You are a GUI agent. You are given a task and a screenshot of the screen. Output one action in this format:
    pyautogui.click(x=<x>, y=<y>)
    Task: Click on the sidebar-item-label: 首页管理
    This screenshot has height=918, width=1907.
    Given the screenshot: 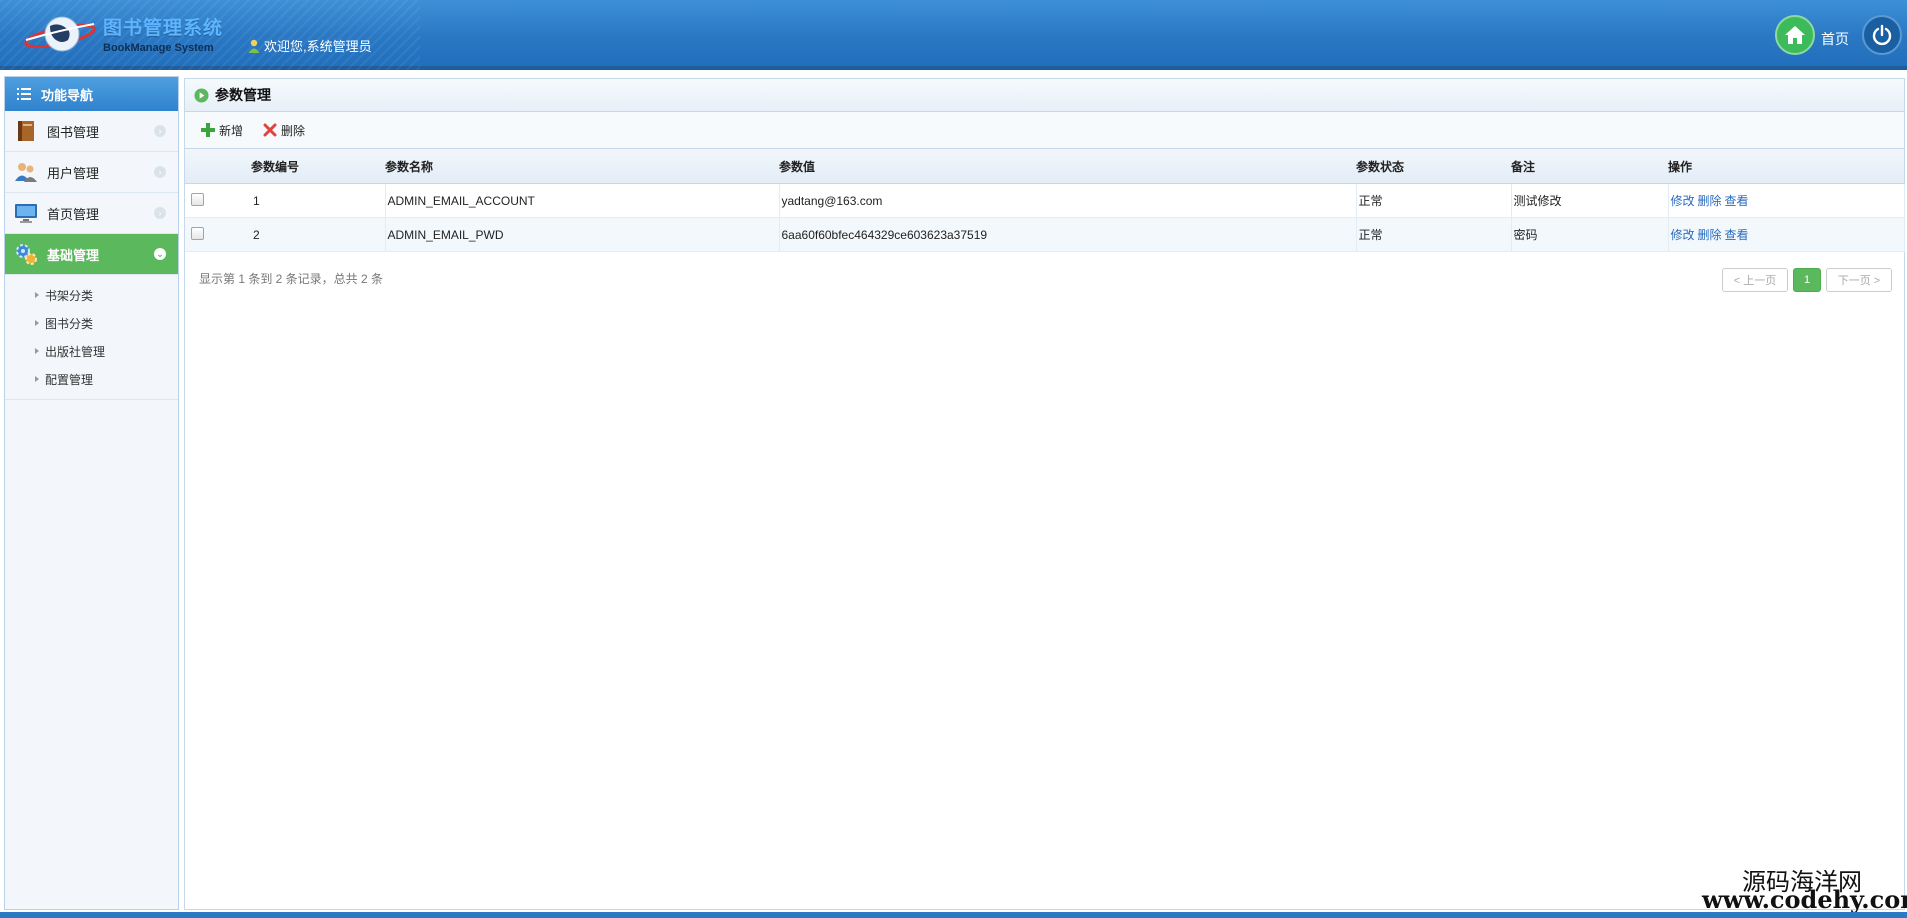 What is the action you would take?
    pyautogui.click(x=73, y=214)
    